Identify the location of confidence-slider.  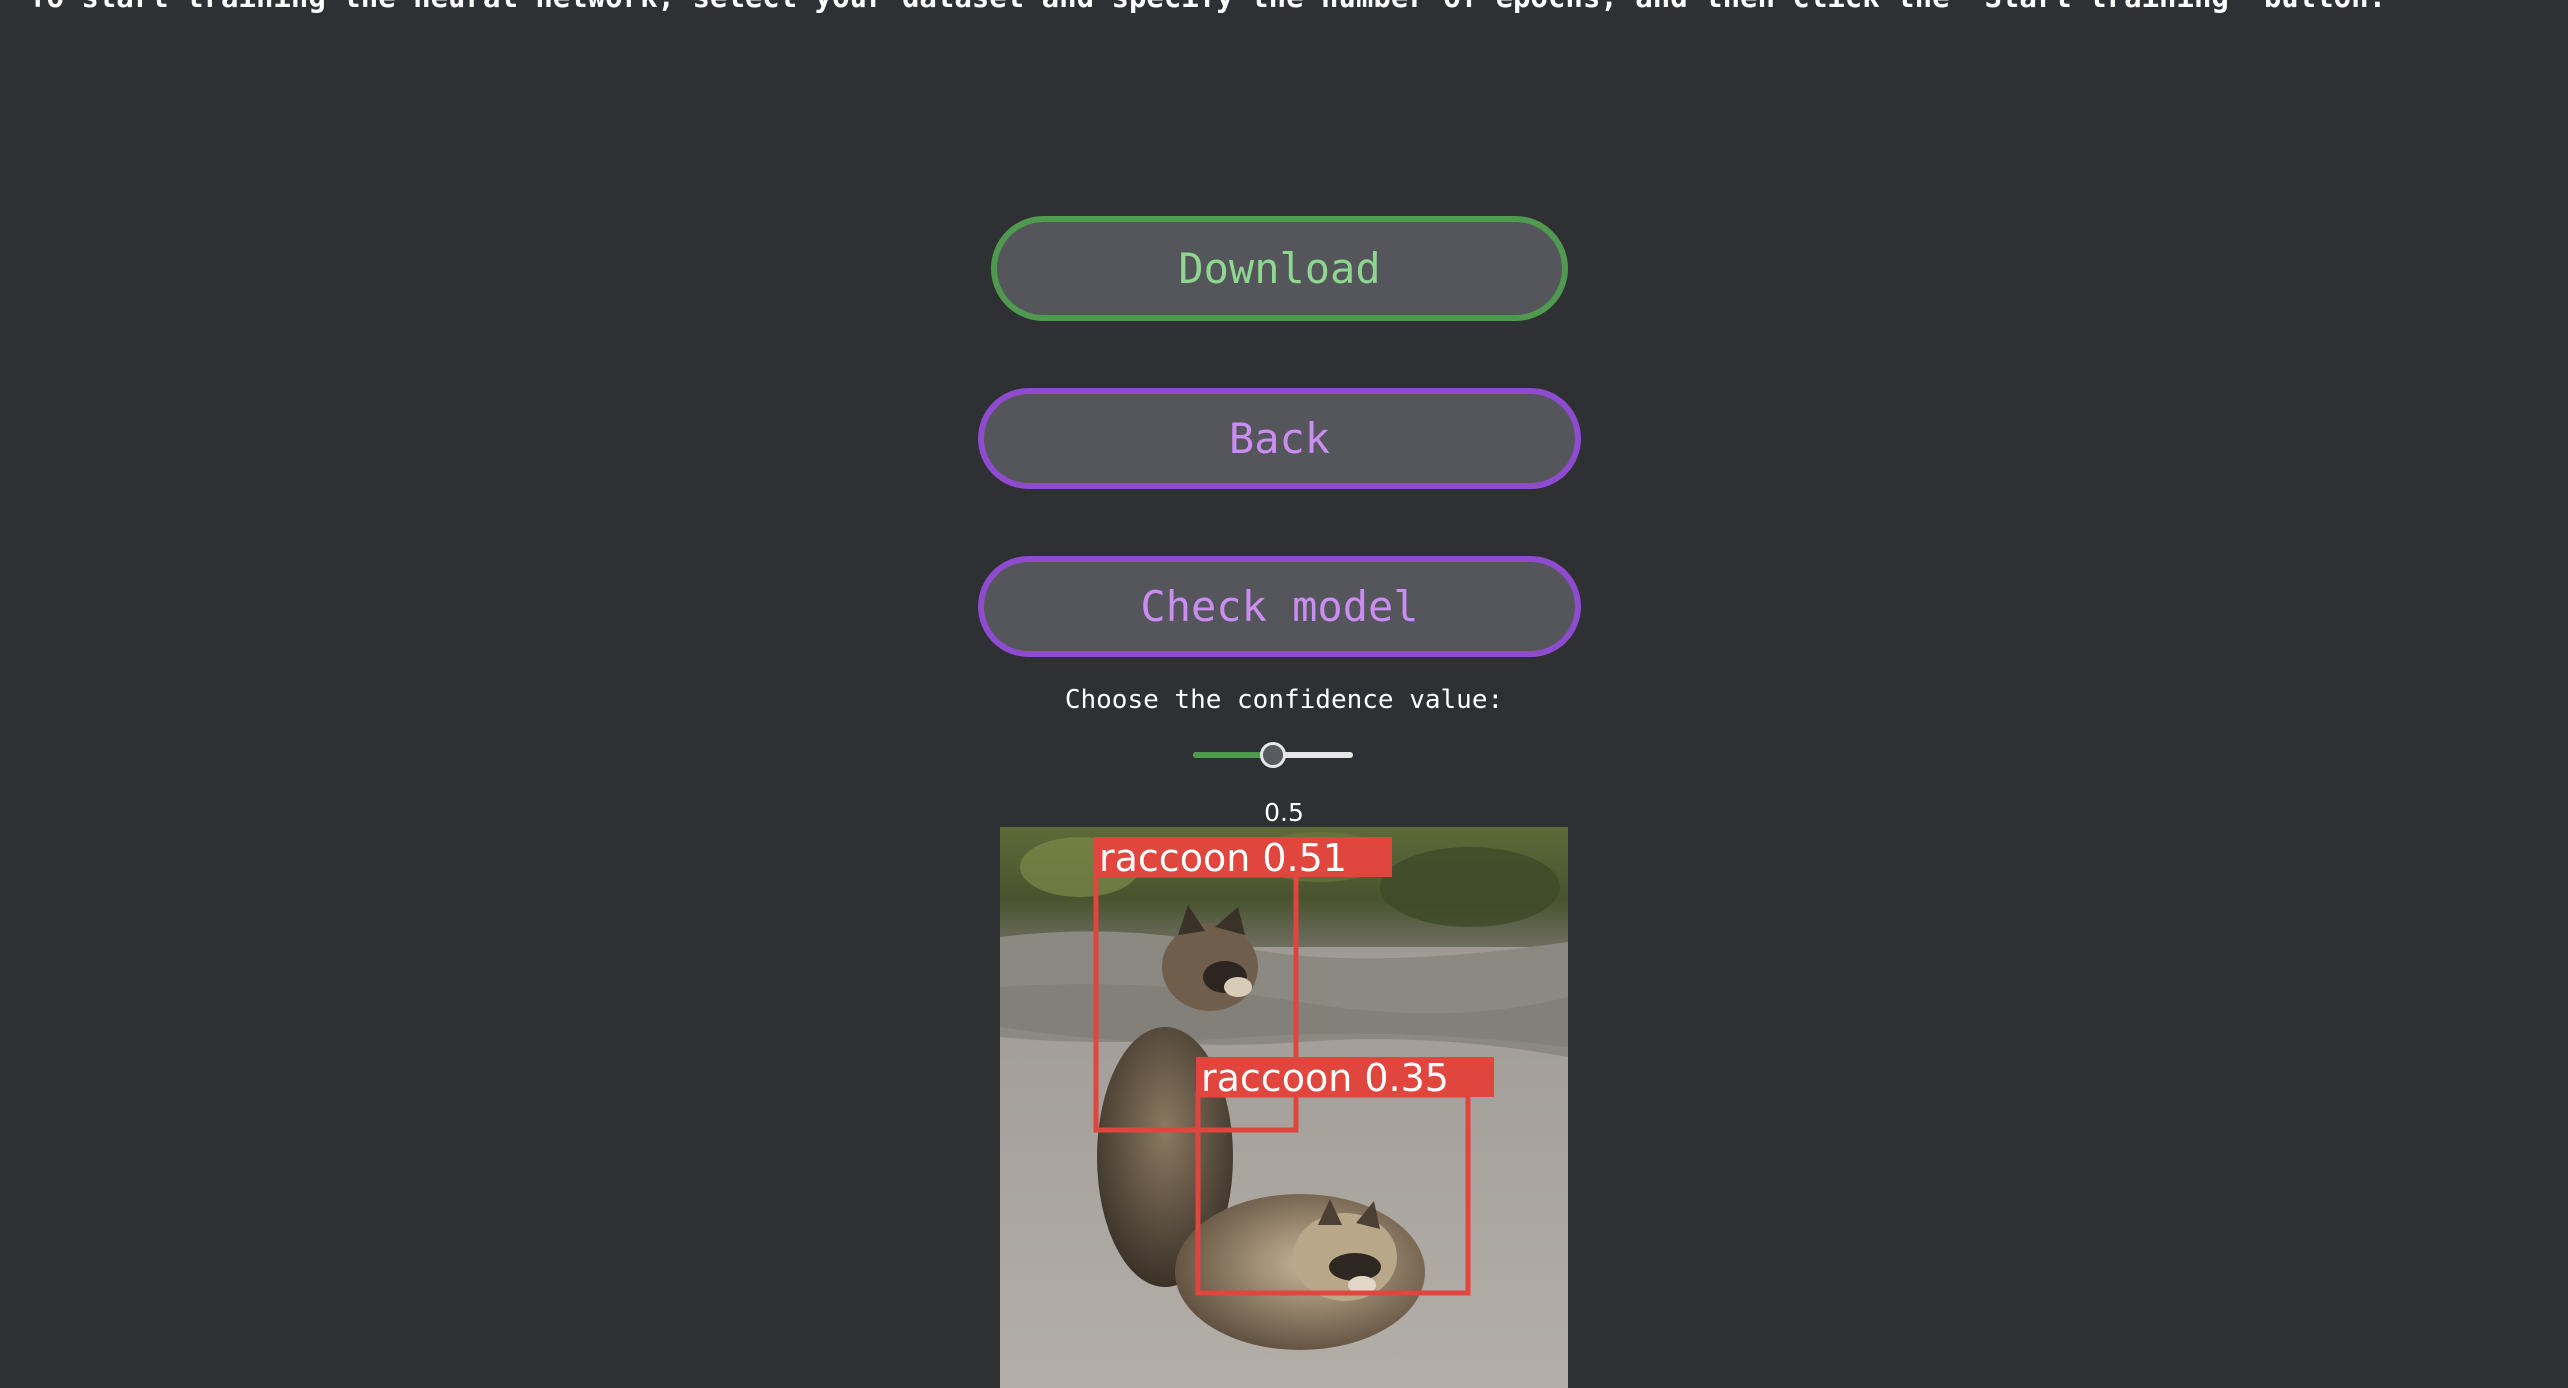
(1273, 755).